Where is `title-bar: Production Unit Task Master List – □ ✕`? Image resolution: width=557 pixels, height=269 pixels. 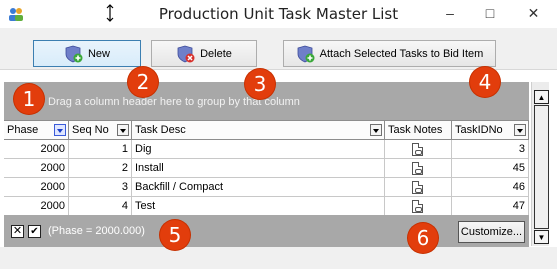
title-bar: Production Unit Task Master List – □ ✕ is located at coordinates (278, 14).